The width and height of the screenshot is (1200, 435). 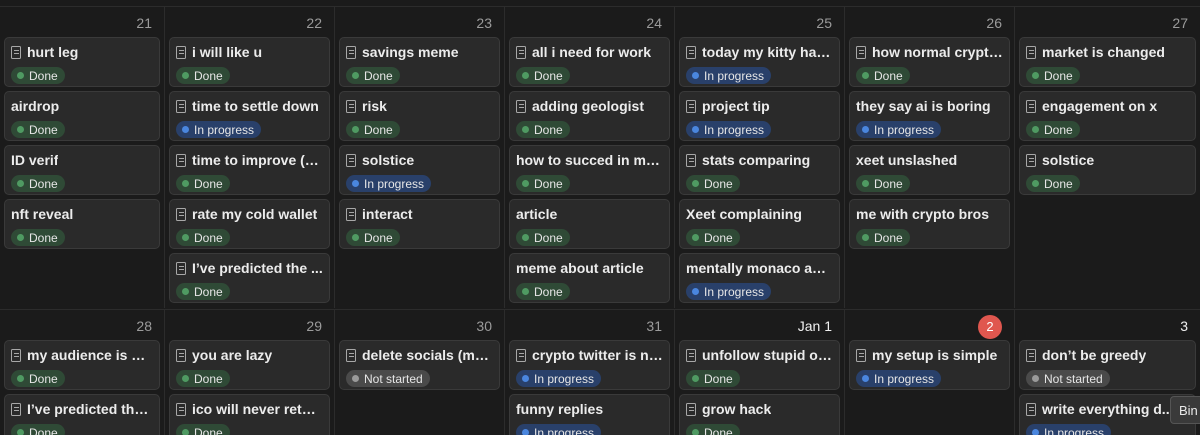 I want to click on calendar-card: xeet unslashed Done, so click(x=929, y=170).